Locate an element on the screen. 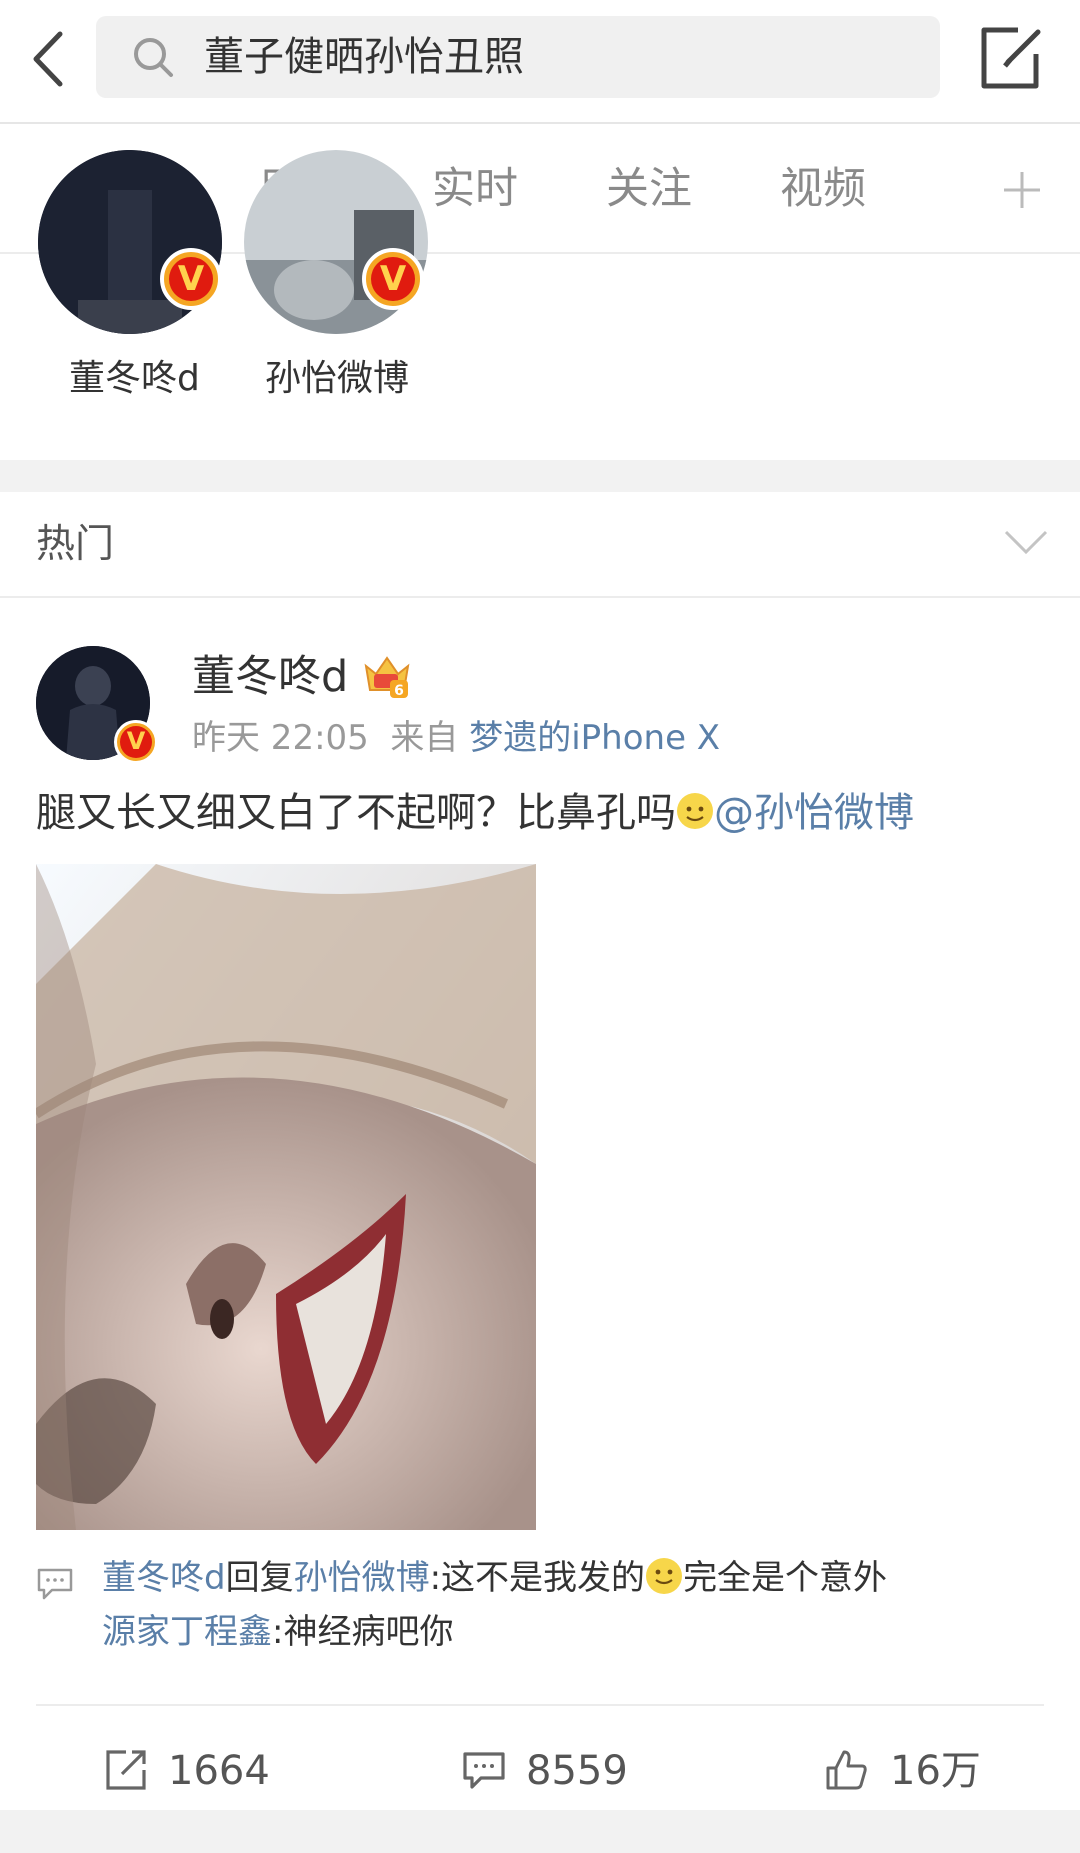 The width and height of the screenshot is (1080, 1853). search-icon is located at coordinates (153, 57).